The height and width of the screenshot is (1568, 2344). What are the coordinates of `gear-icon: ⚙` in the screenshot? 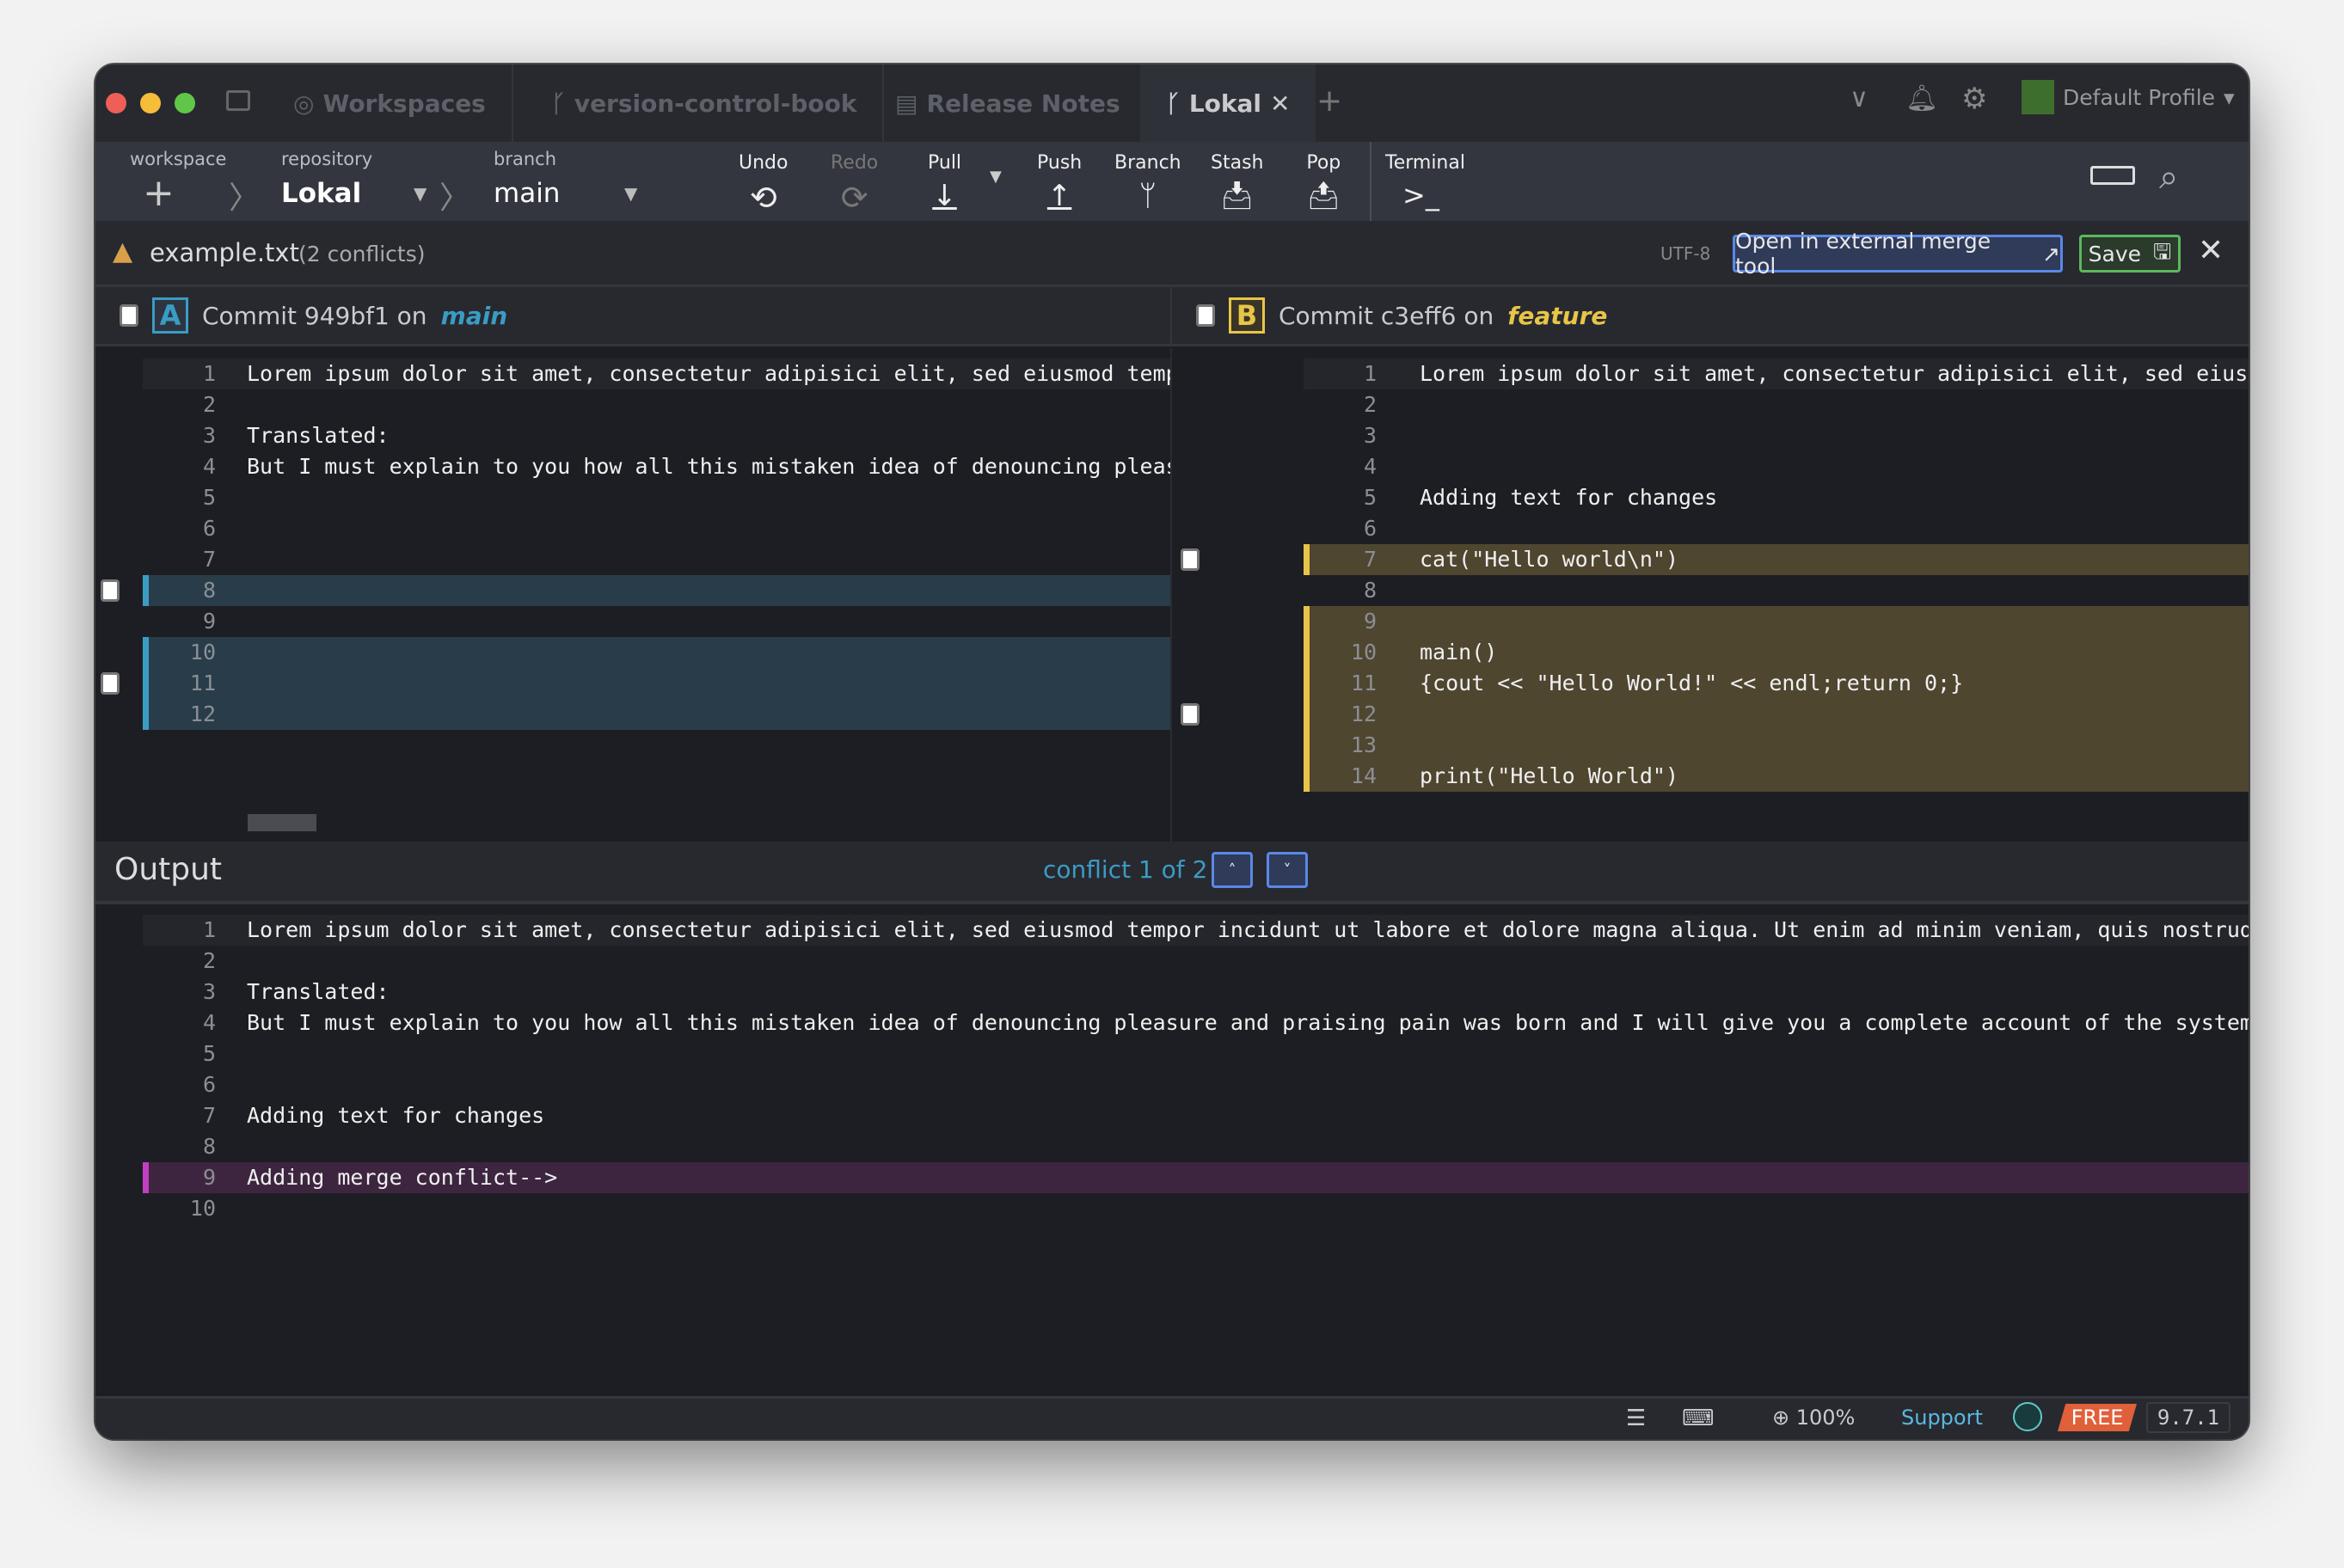 It's located at (1974, 99).